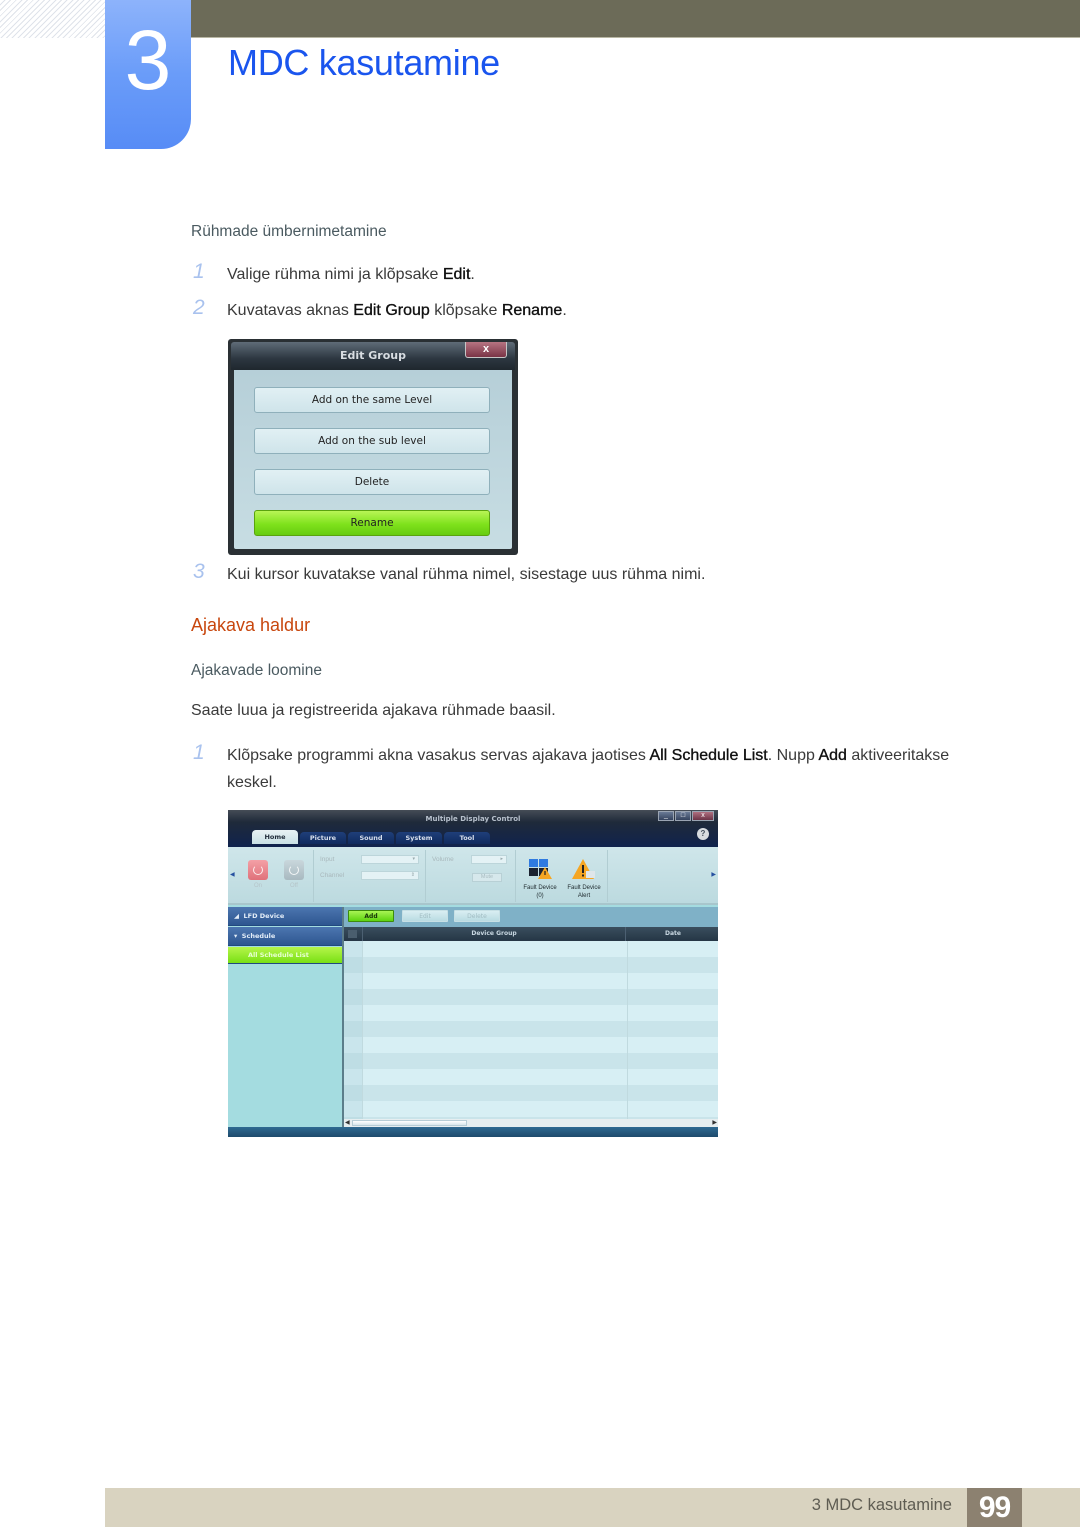 The height and width of the screenshot is (1527, 1080). What do you see at coordinates (584, 869) in the screenshot?
I see `fault-alert-icon` at bounding box center [584, 869].